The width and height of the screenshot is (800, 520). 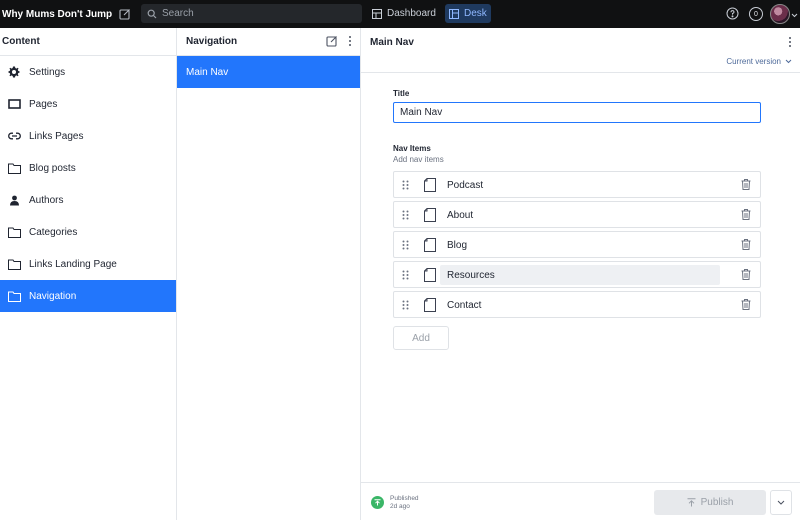 What do you see at coordinates (53, 296) in the screenshot?
I see `sidebar-item-label: Navigation` at bounding box center [53, 296].